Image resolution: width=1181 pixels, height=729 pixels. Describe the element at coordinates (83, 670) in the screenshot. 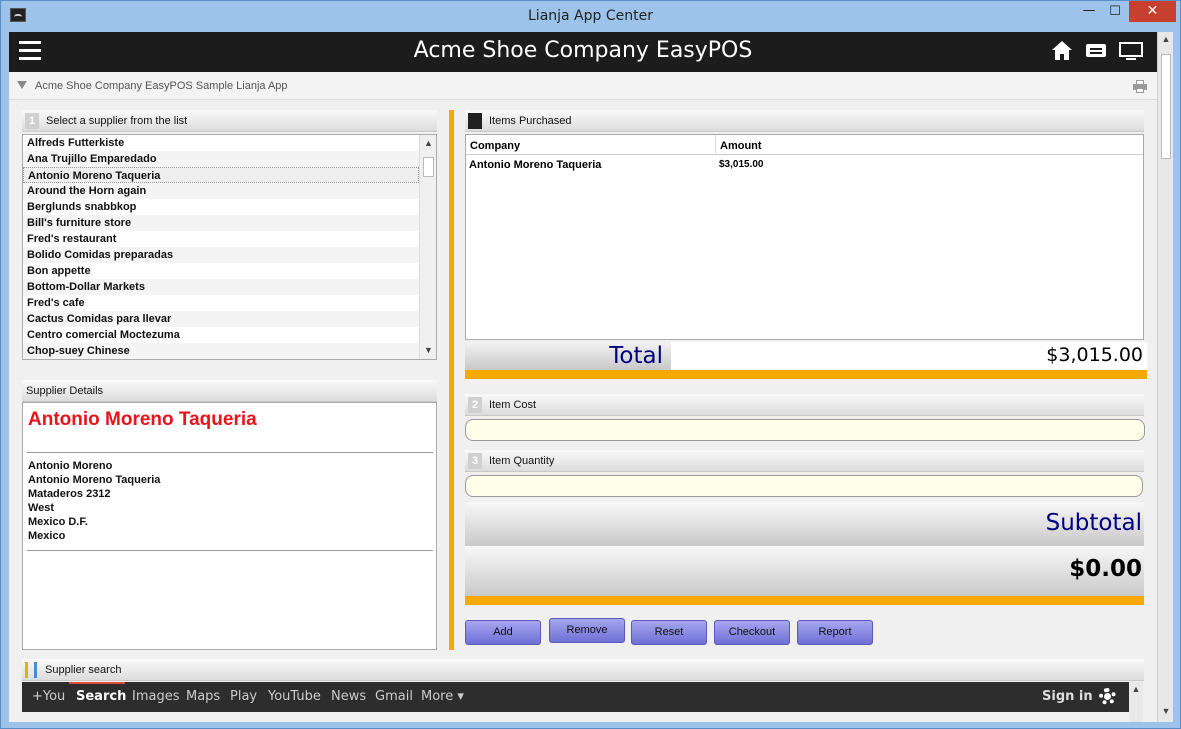

I see `supplier-search-label: Supplier search` at that location.